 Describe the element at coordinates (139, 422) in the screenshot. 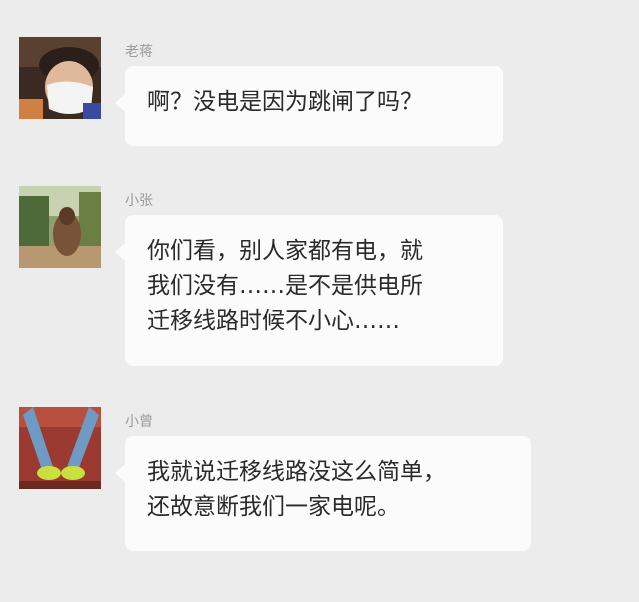

I see `sender-name: 小曾` at that location.